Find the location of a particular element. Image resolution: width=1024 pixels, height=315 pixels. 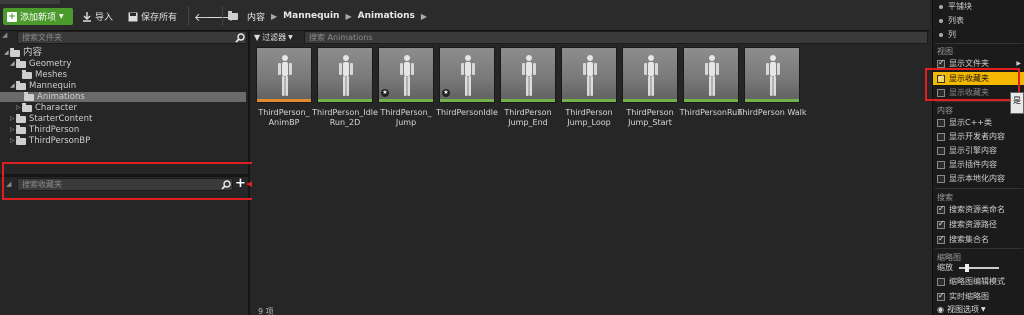

add-new-label: 添加新项 is located at coordinates (38, 18).